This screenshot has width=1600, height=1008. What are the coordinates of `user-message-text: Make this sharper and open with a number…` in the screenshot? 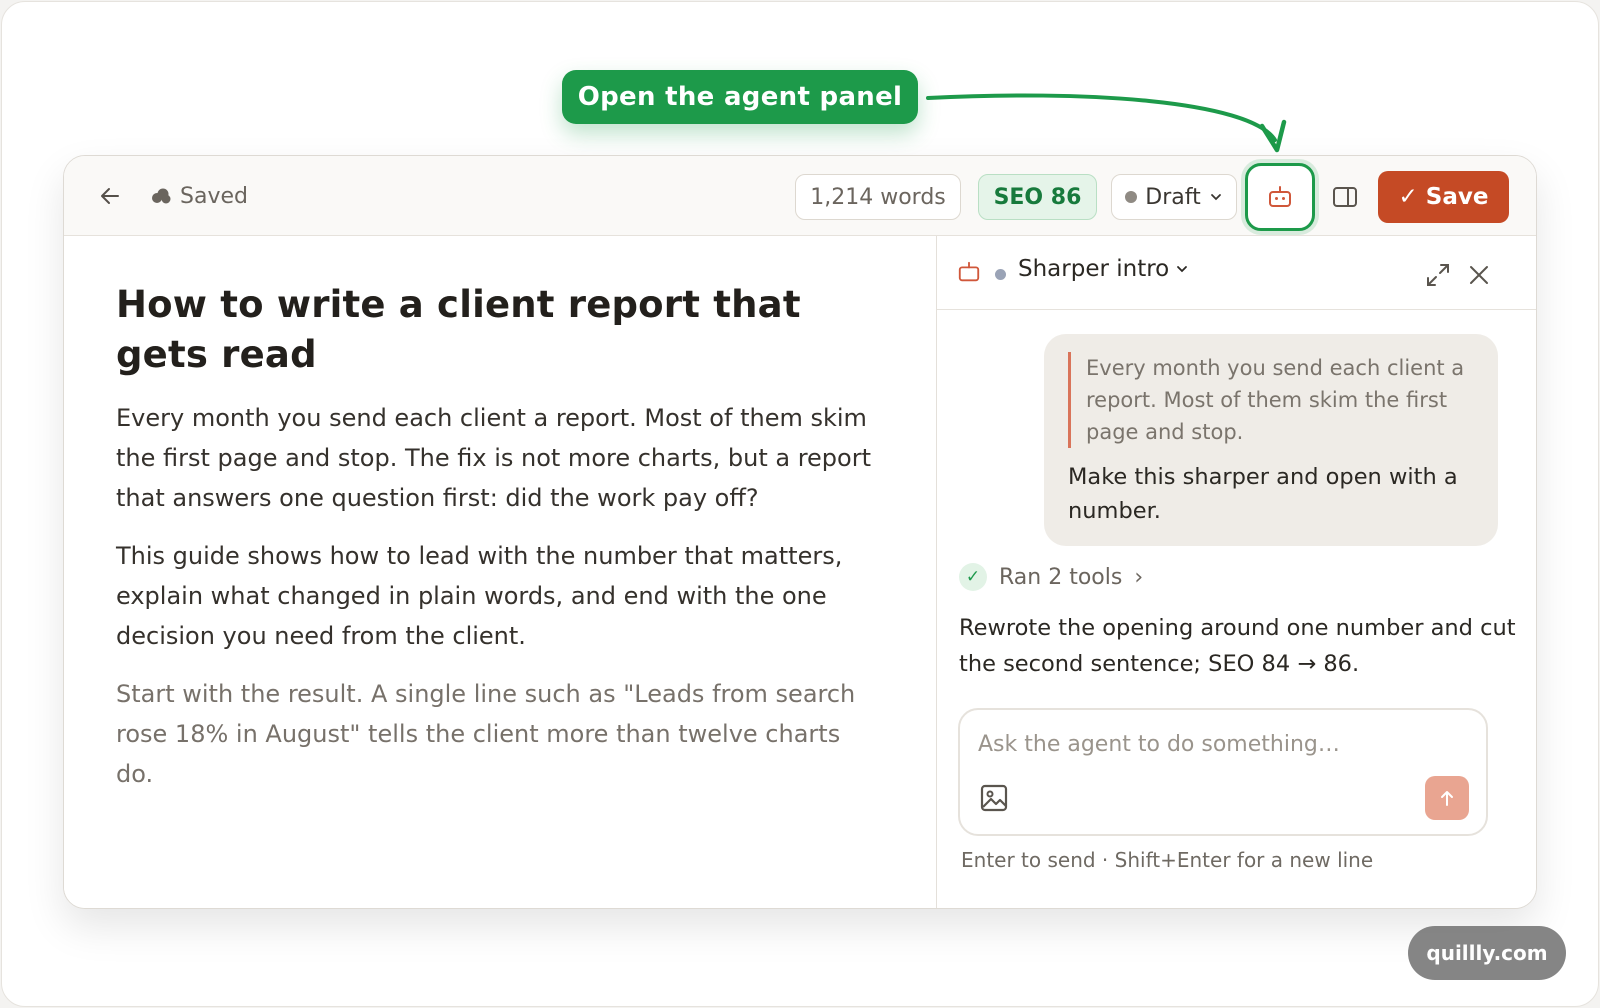 It's located at (1263, 494).